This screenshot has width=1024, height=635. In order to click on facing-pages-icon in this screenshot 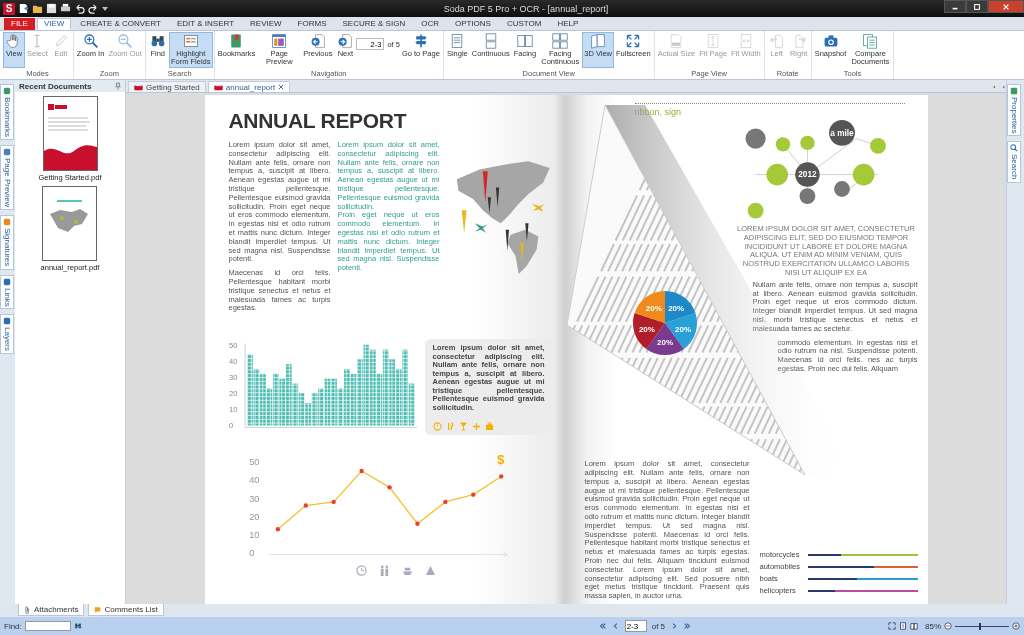, I will do `click(524, 41)`.